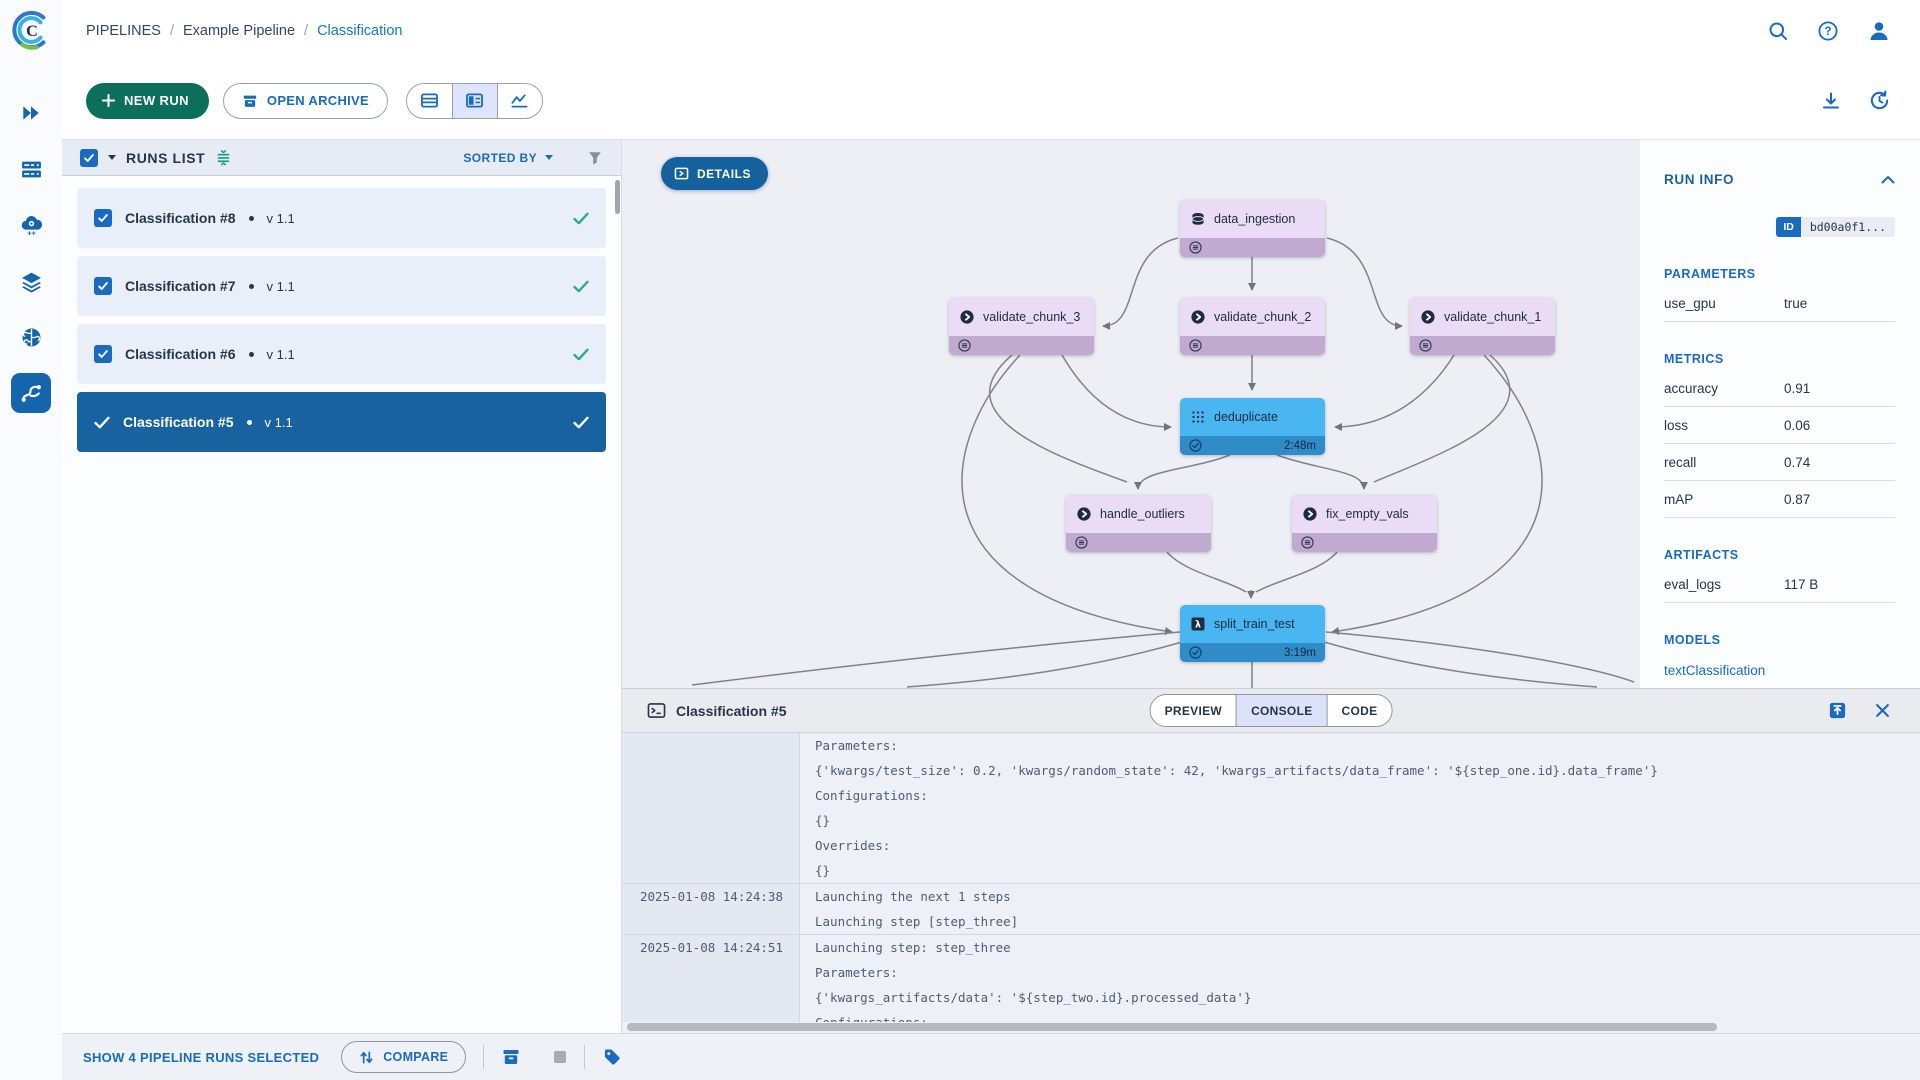  I want to click on plus-icon, so click(108, 100).